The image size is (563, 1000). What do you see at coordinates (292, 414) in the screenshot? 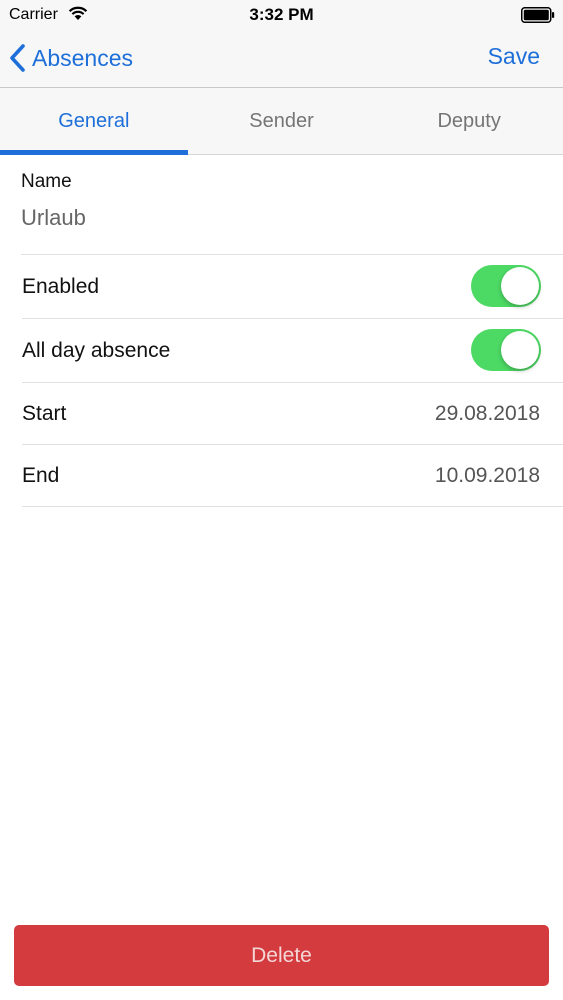
I see `start-date-row: Start 29.08.2018` at bounding box center [292, 414].